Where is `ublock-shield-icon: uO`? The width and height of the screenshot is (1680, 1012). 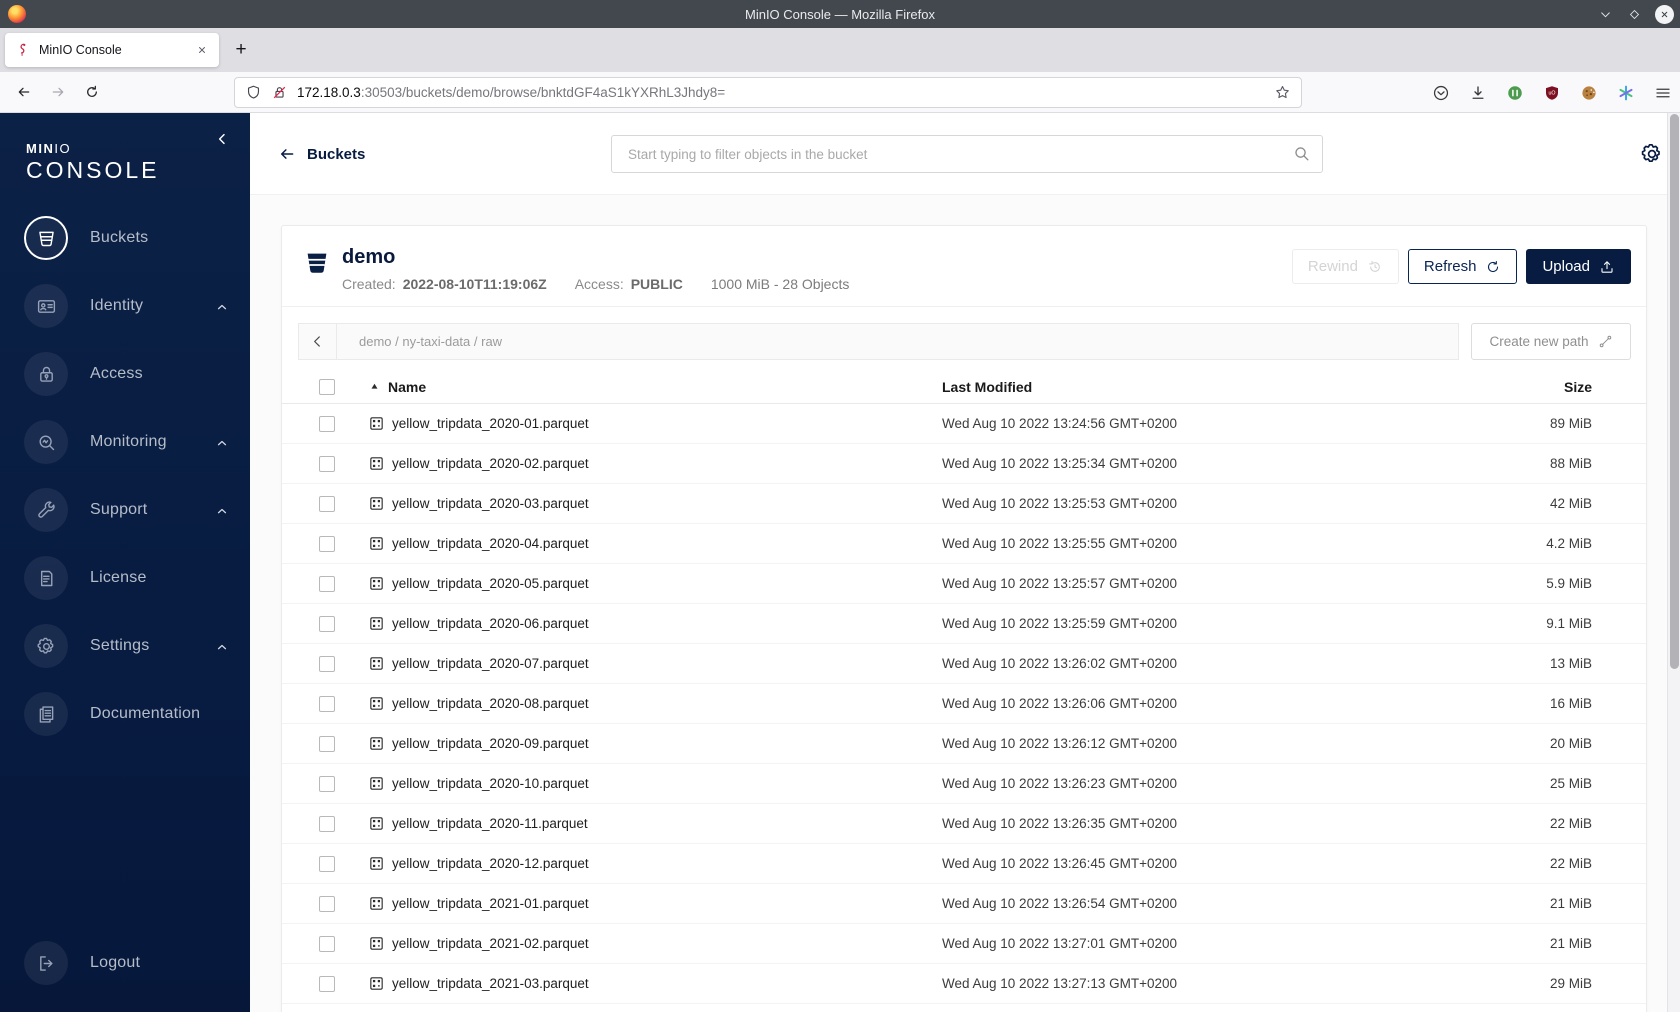 ublock-shield-icon: uO is located at coordinates (1551, 92).